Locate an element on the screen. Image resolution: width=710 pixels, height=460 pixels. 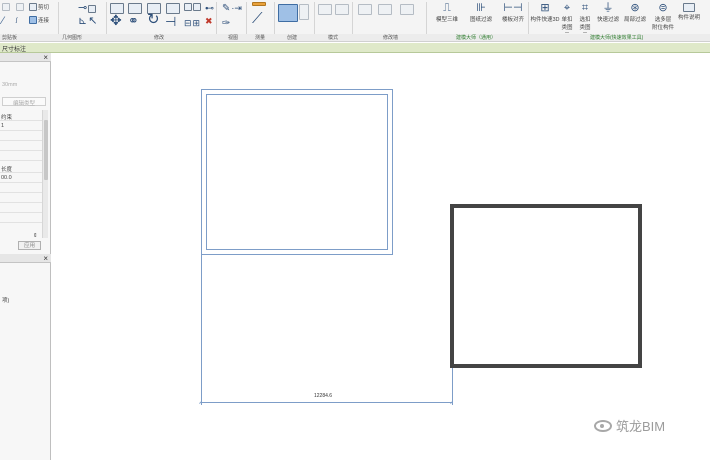
match-icon: ⁄ is located at coordinates (3, 21).